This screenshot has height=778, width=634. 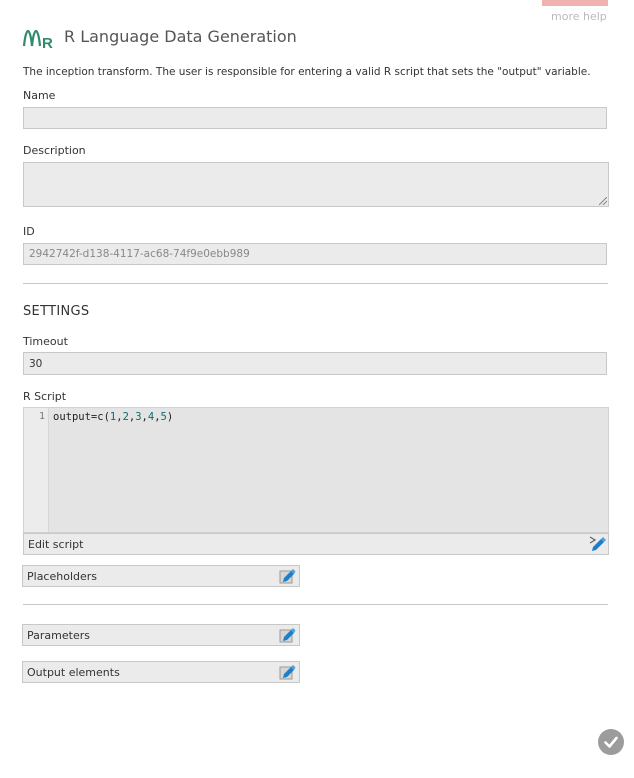 I want to click on parameters-label: Parameters, so click(x=58, y=635).